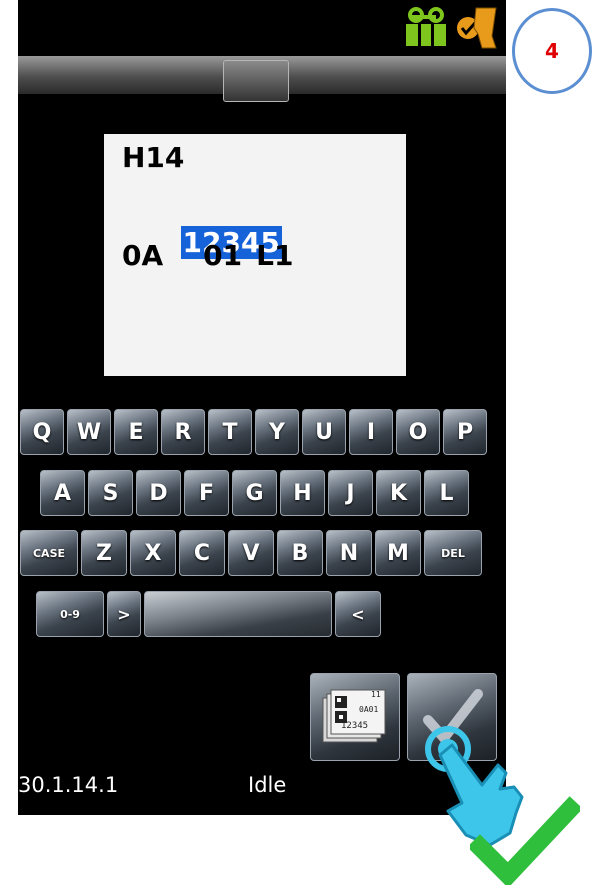 The width and height of the screenshot is (597, 887). What do you see at coordinates (202, 553) in the screenshot?
I see `key-c: C` at bounding box center [202, 553].